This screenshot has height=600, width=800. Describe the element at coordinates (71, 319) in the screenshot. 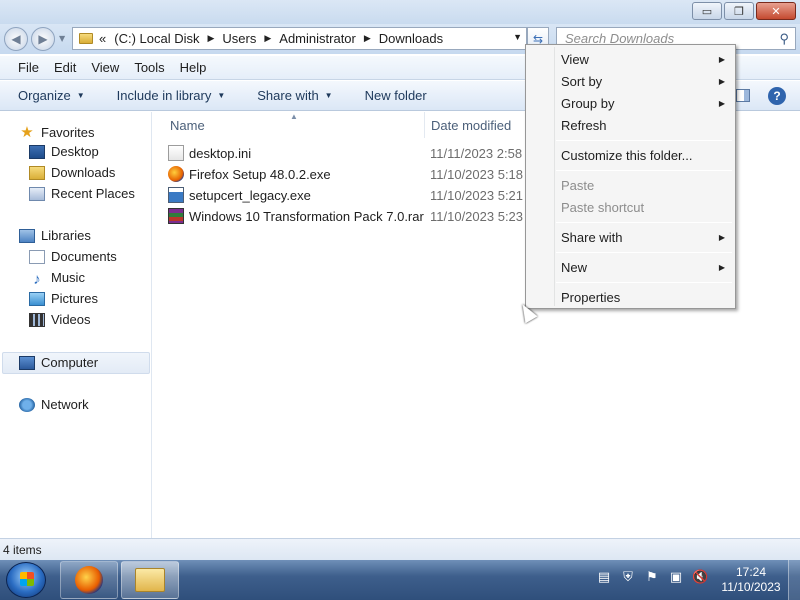

I see `nav-videos-label: Videos` at that location.